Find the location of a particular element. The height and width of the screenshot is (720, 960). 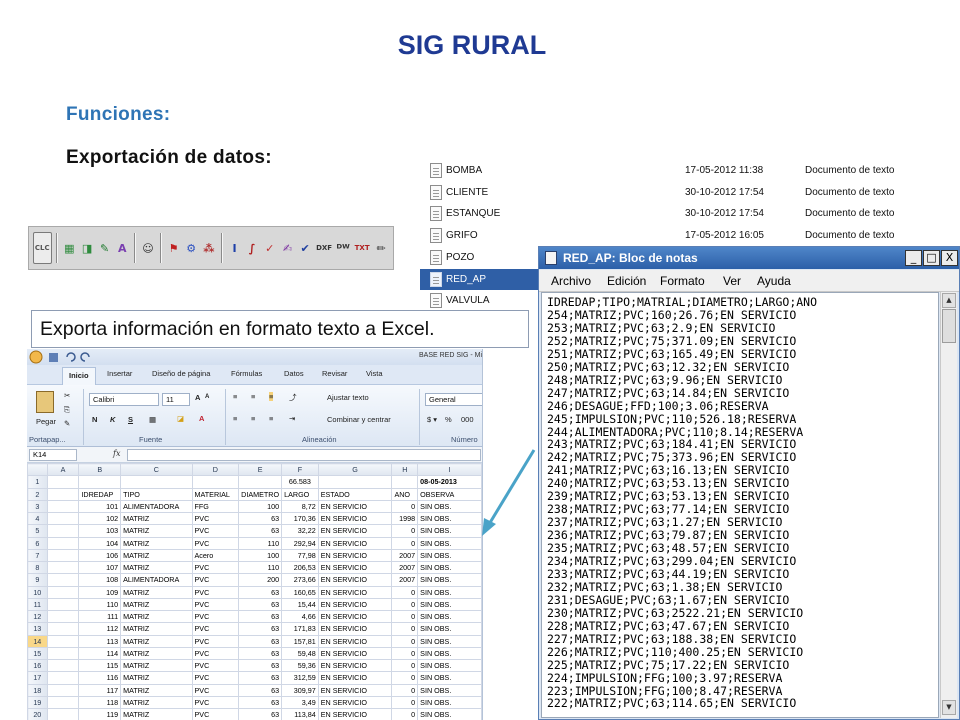

brush-icon: ∫ is located at coordinates (252, 248).